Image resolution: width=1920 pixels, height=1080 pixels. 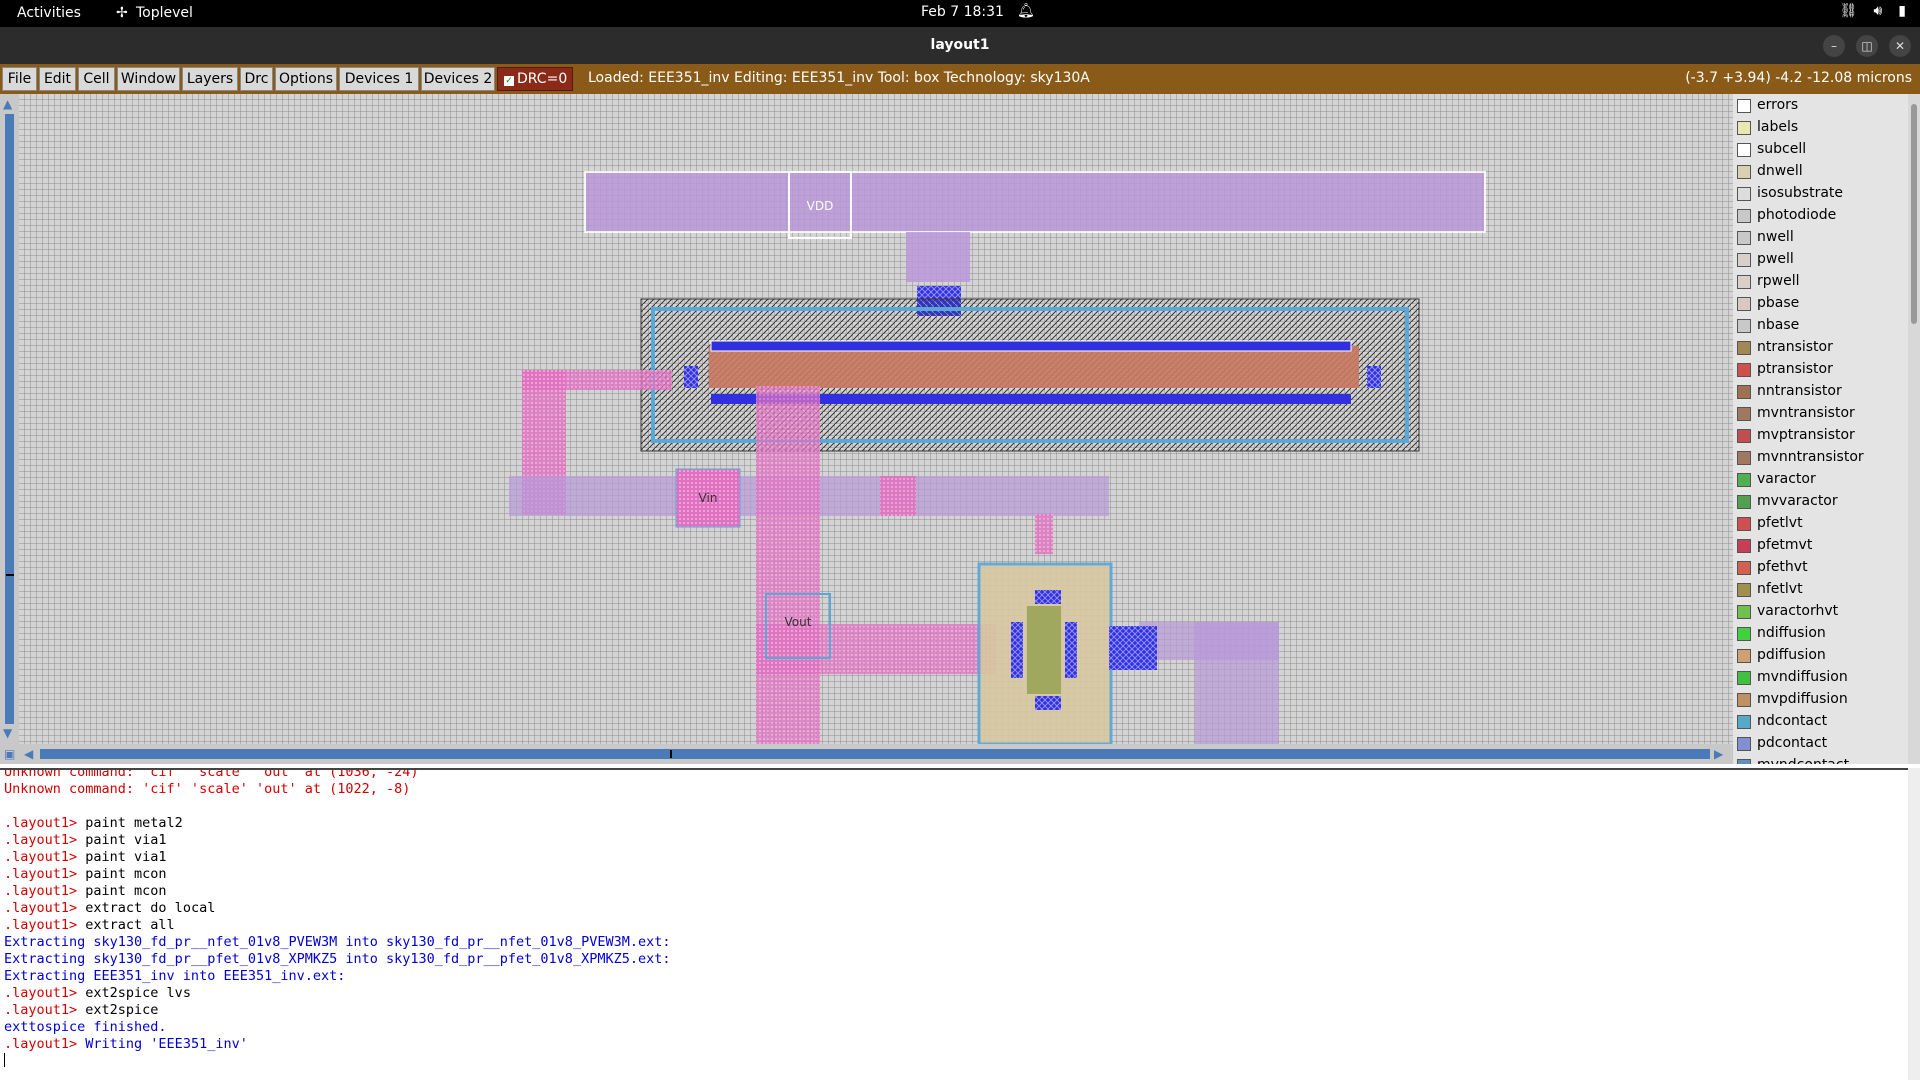 What do you see at coordinates (542, 79) in the screenshot?
I see `drc-label: DRC=0` at bounding box center [542, 79].